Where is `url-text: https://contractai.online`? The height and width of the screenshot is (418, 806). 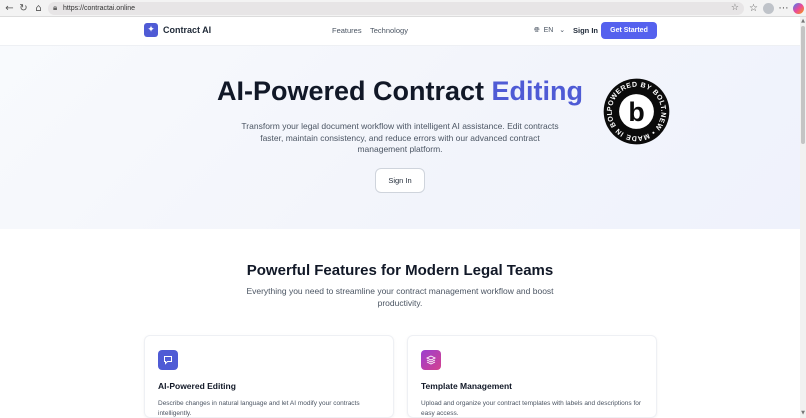 url-text: https://contractai.online is located at coordinates (99, 8).